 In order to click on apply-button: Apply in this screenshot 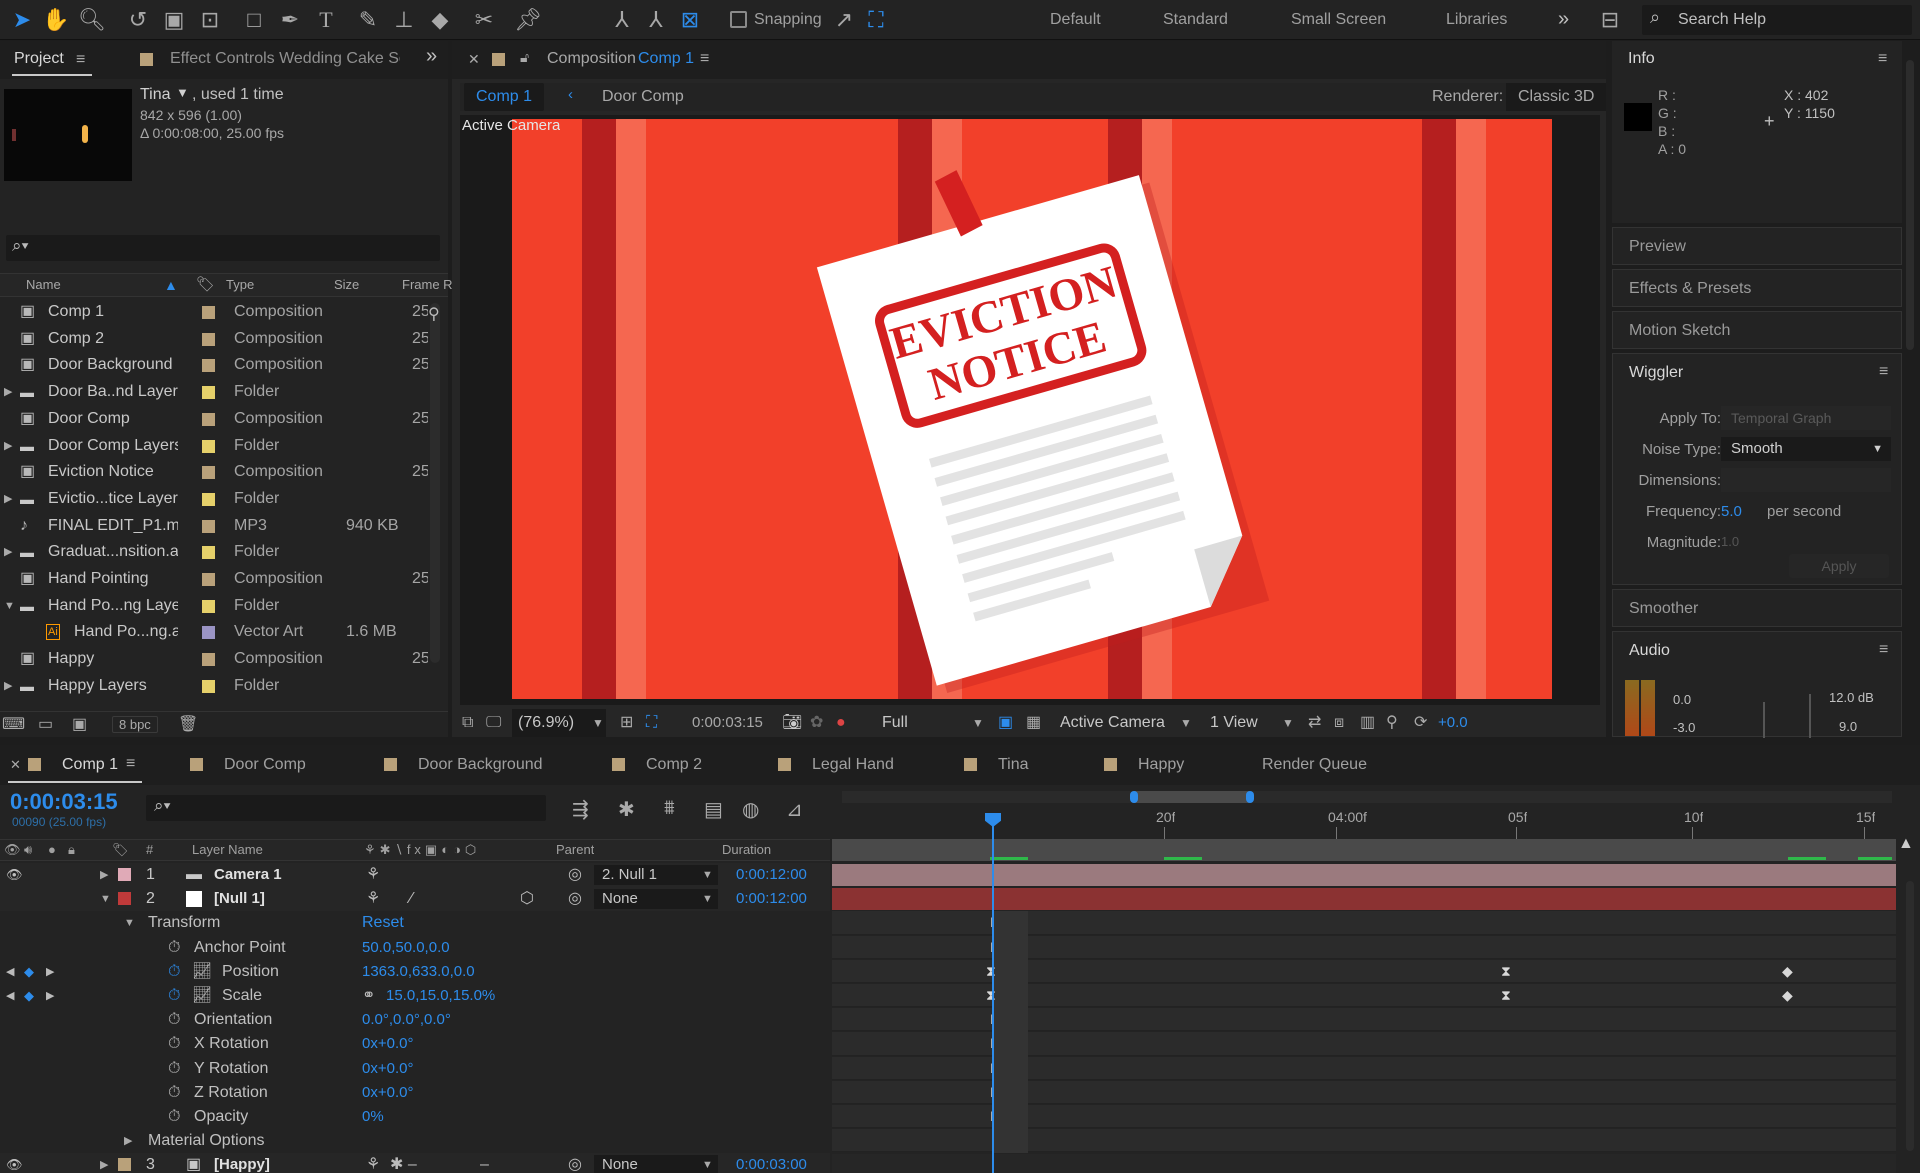, I will do `click(1839, 566)`.